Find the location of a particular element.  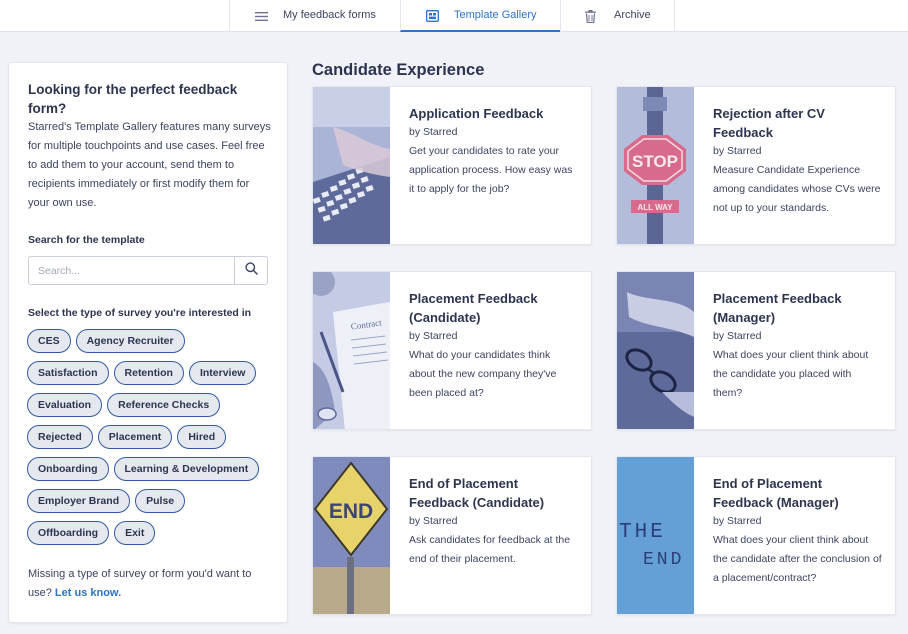

tag-agency-recruiter: Agency Recruiter is located at coordinates (130, 341).